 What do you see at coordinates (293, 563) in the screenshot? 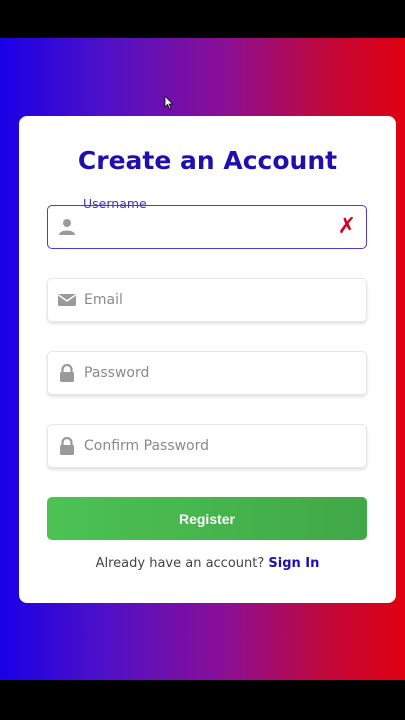
I see `signin-link: Sign In` at bounding box center [293, 563].